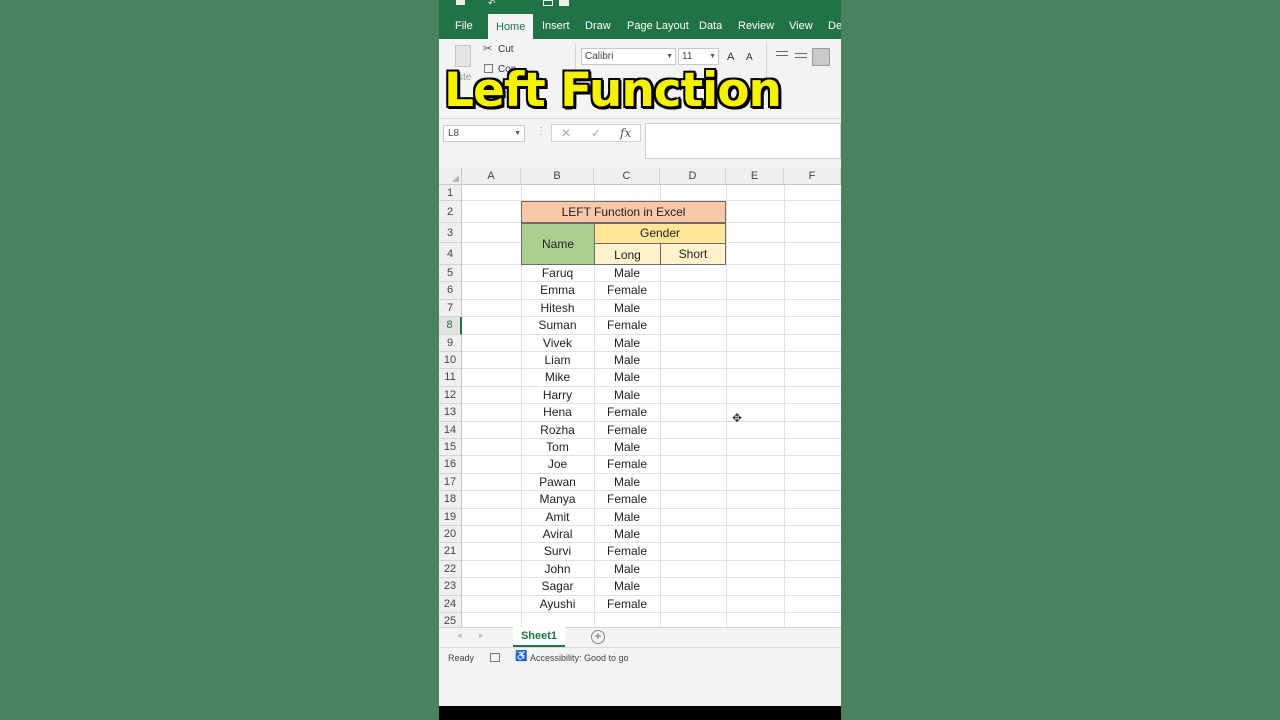  I want to click on cell-name: Sagar, so click(557, 586).